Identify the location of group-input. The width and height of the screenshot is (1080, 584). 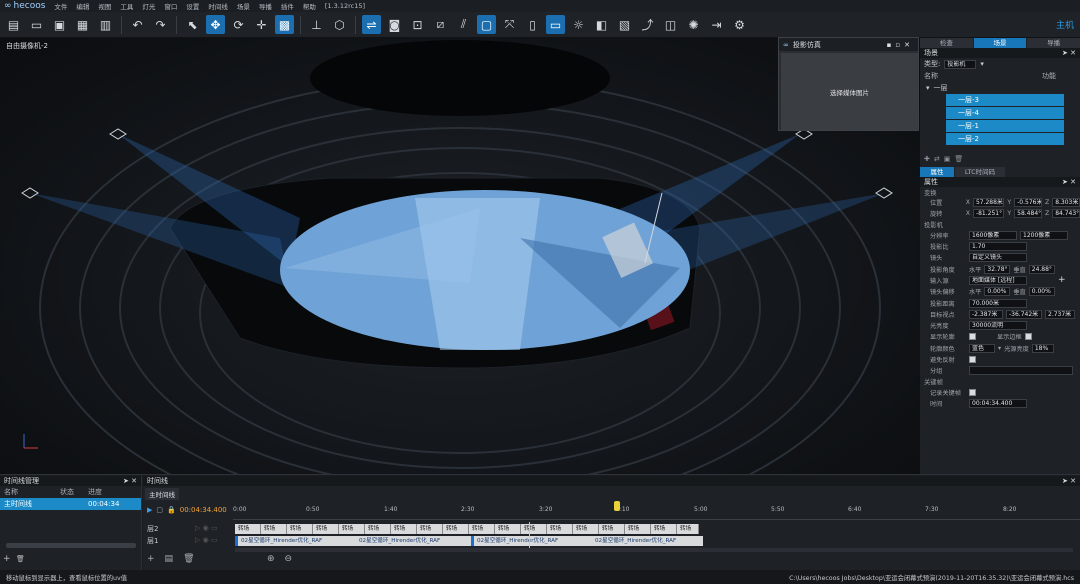
(1021, 371).